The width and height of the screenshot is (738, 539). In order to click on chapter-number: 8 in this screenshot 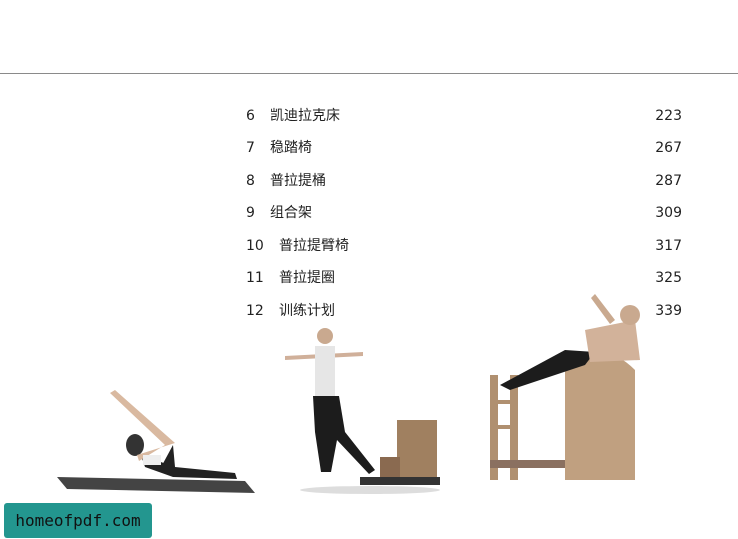, I will do `click(250, 181)`.